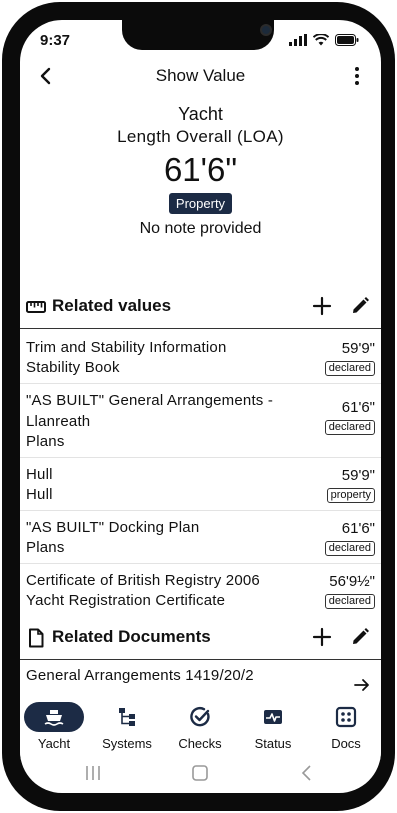 This screenshot has height=813, width=397. Describe the element at coordinates (55, 40) in the screenshot. I see `status-time: 9:37` at that location.